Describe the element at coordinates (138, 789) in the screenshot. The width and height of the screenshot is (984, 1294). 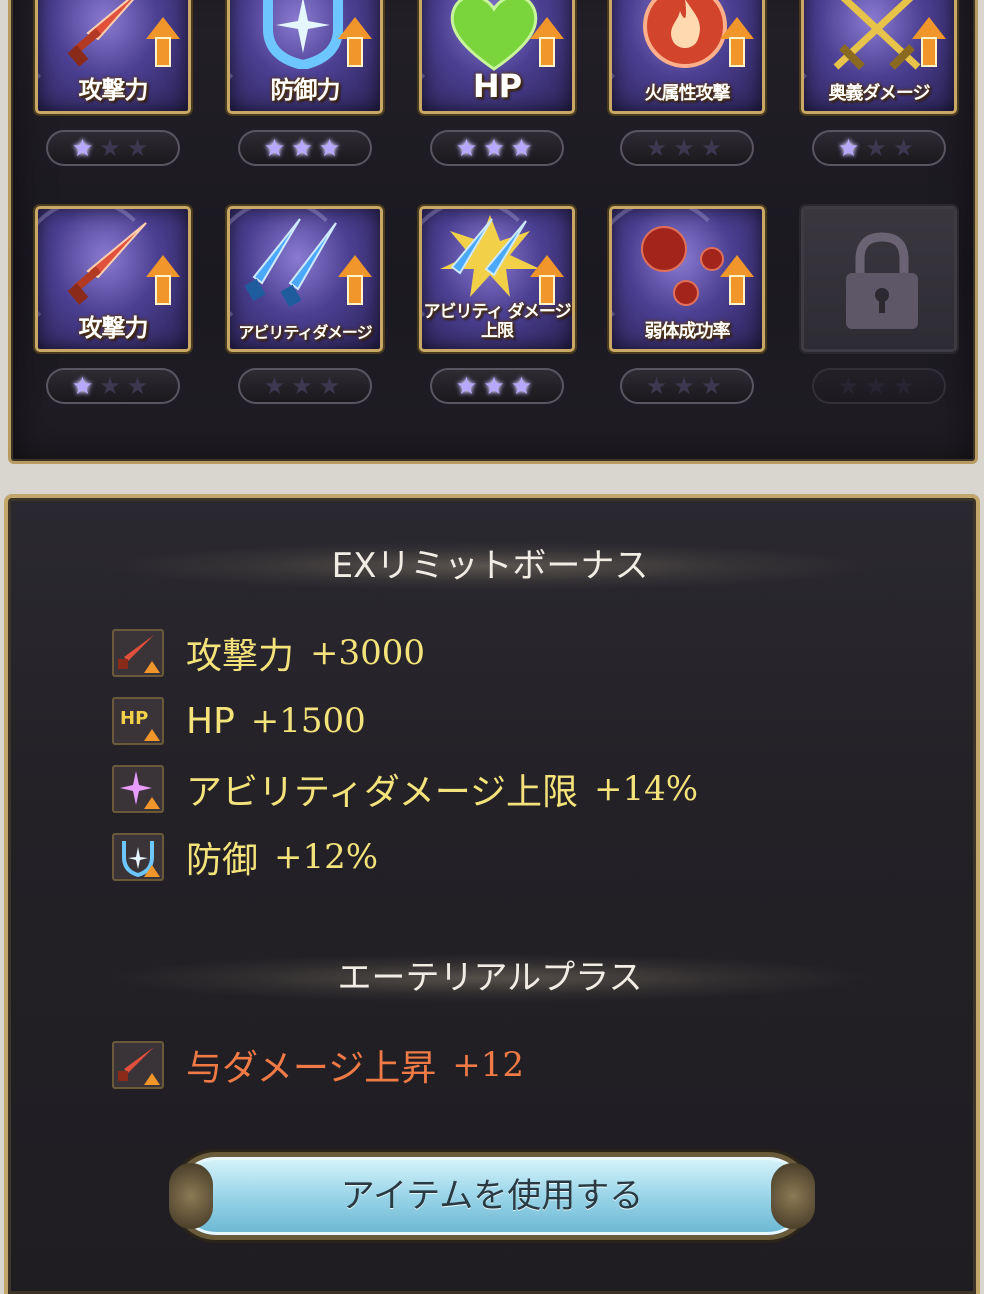
I see `sparkle-icon` at that location.